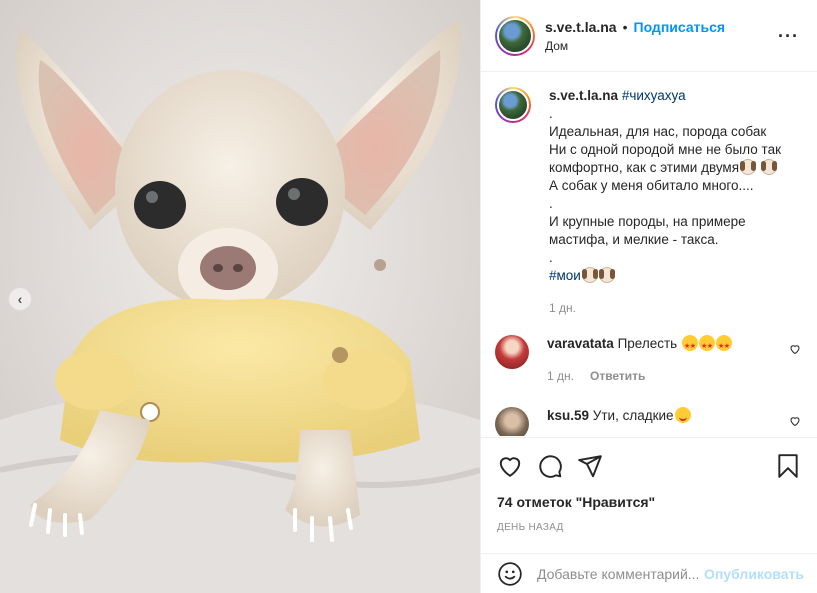 Image resolution: width=817 pixels, height=593 pixels. Describe the element at coordinates (647, 343) in the screenshot. I see `comment-text: Прелесть` at that location.